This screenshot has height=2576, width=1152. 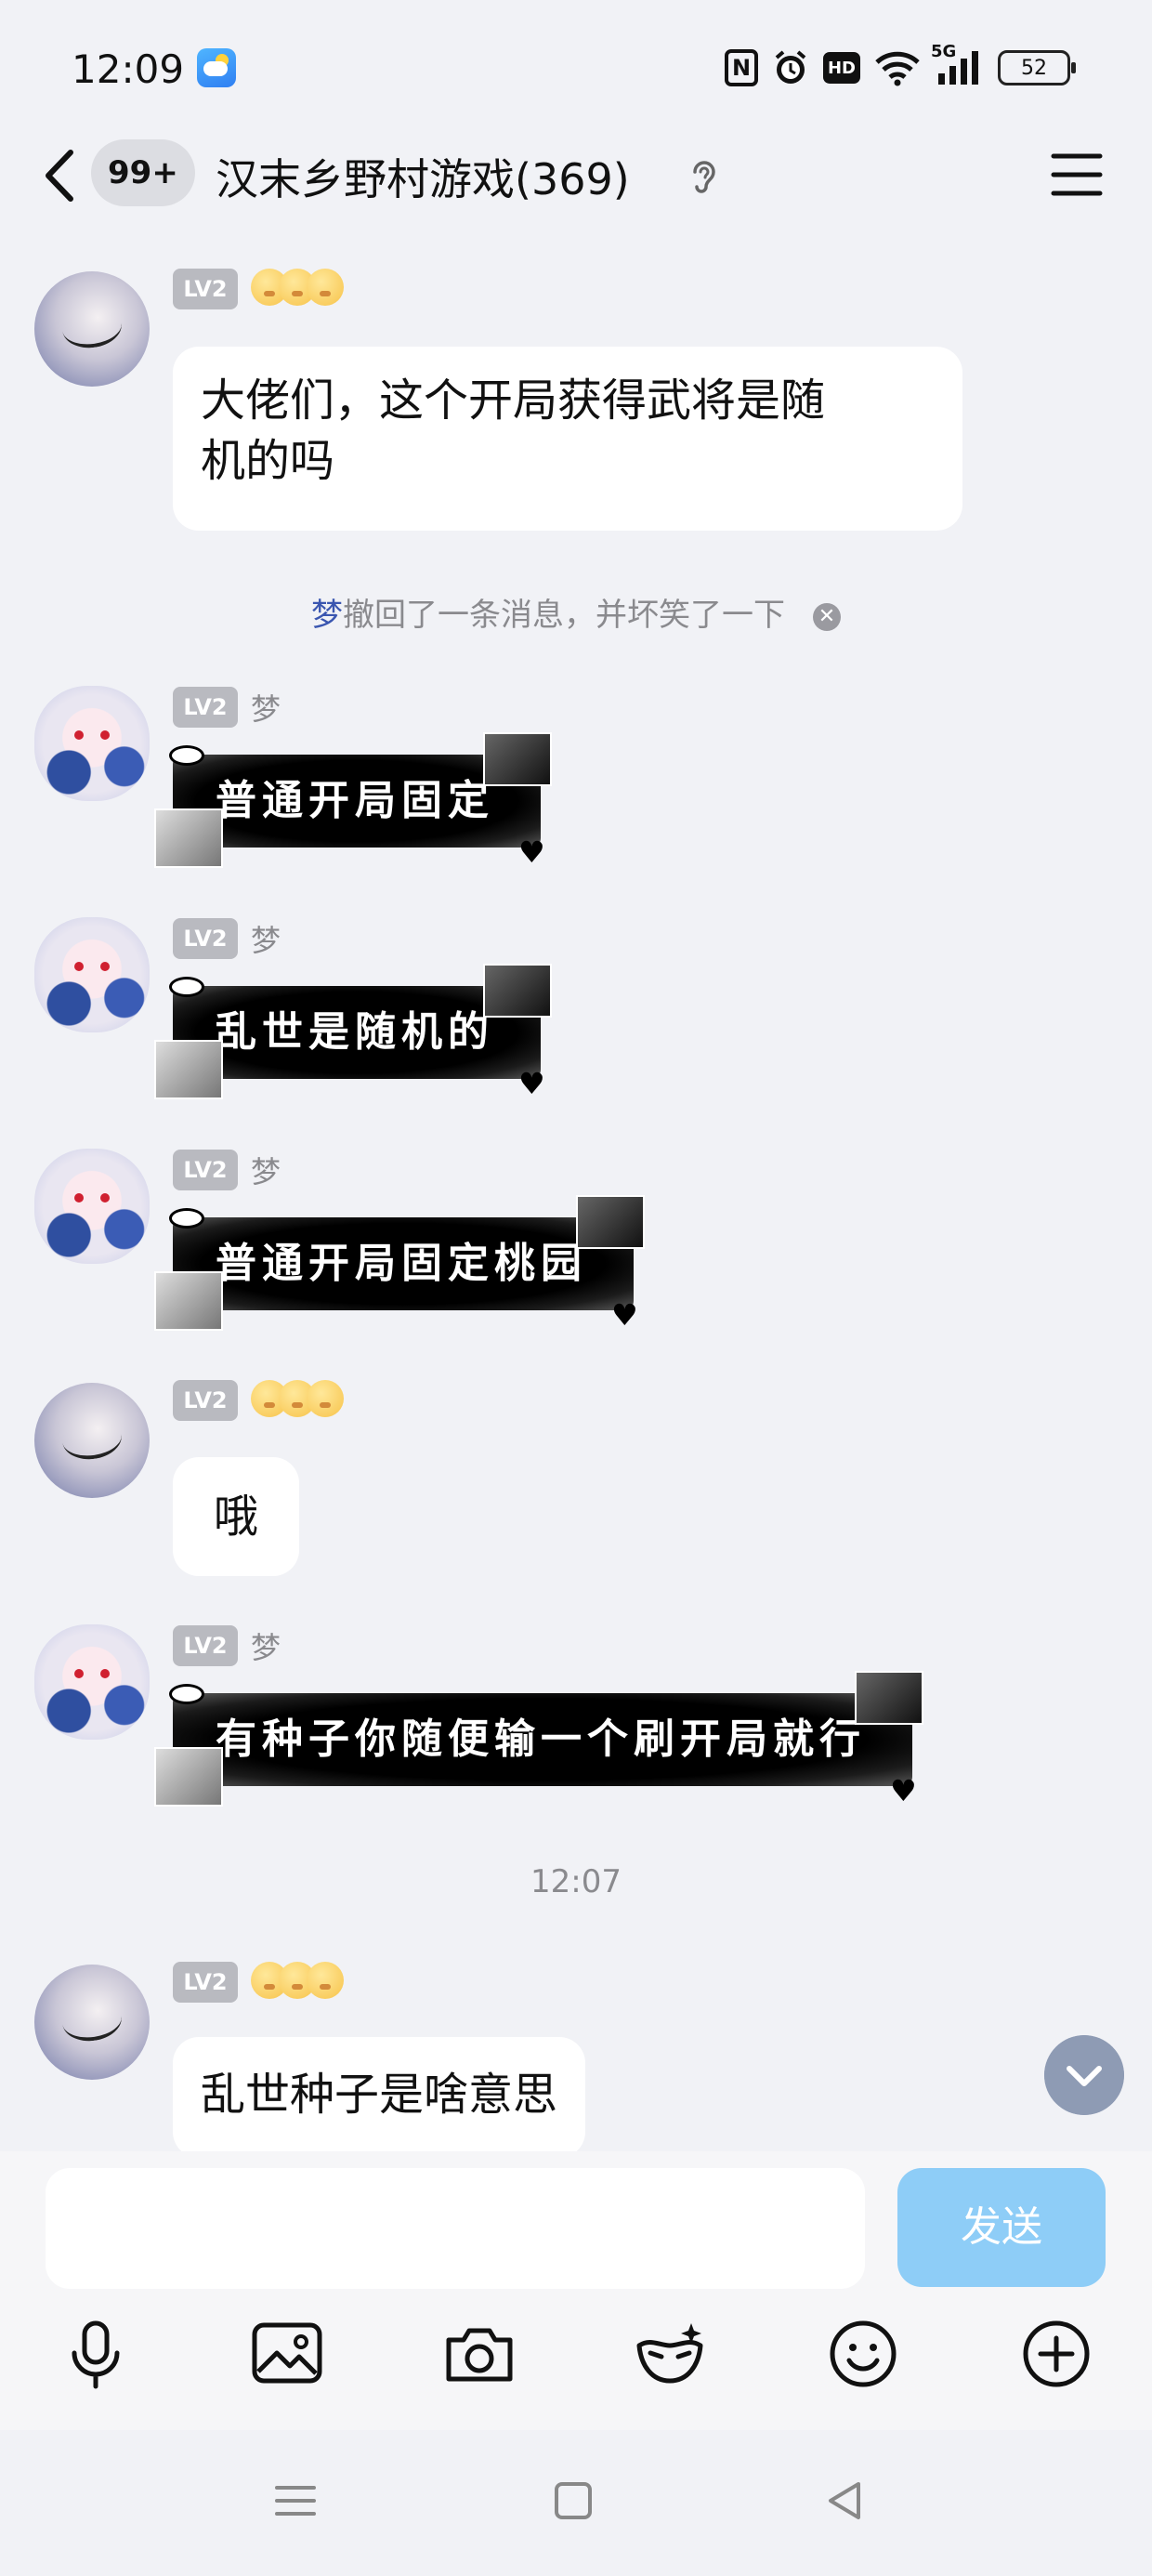 What do you see at coordinates (576, 1881) in the screenshot?
I see `timestamp: 12:07` at bounding box center [576, 1881].